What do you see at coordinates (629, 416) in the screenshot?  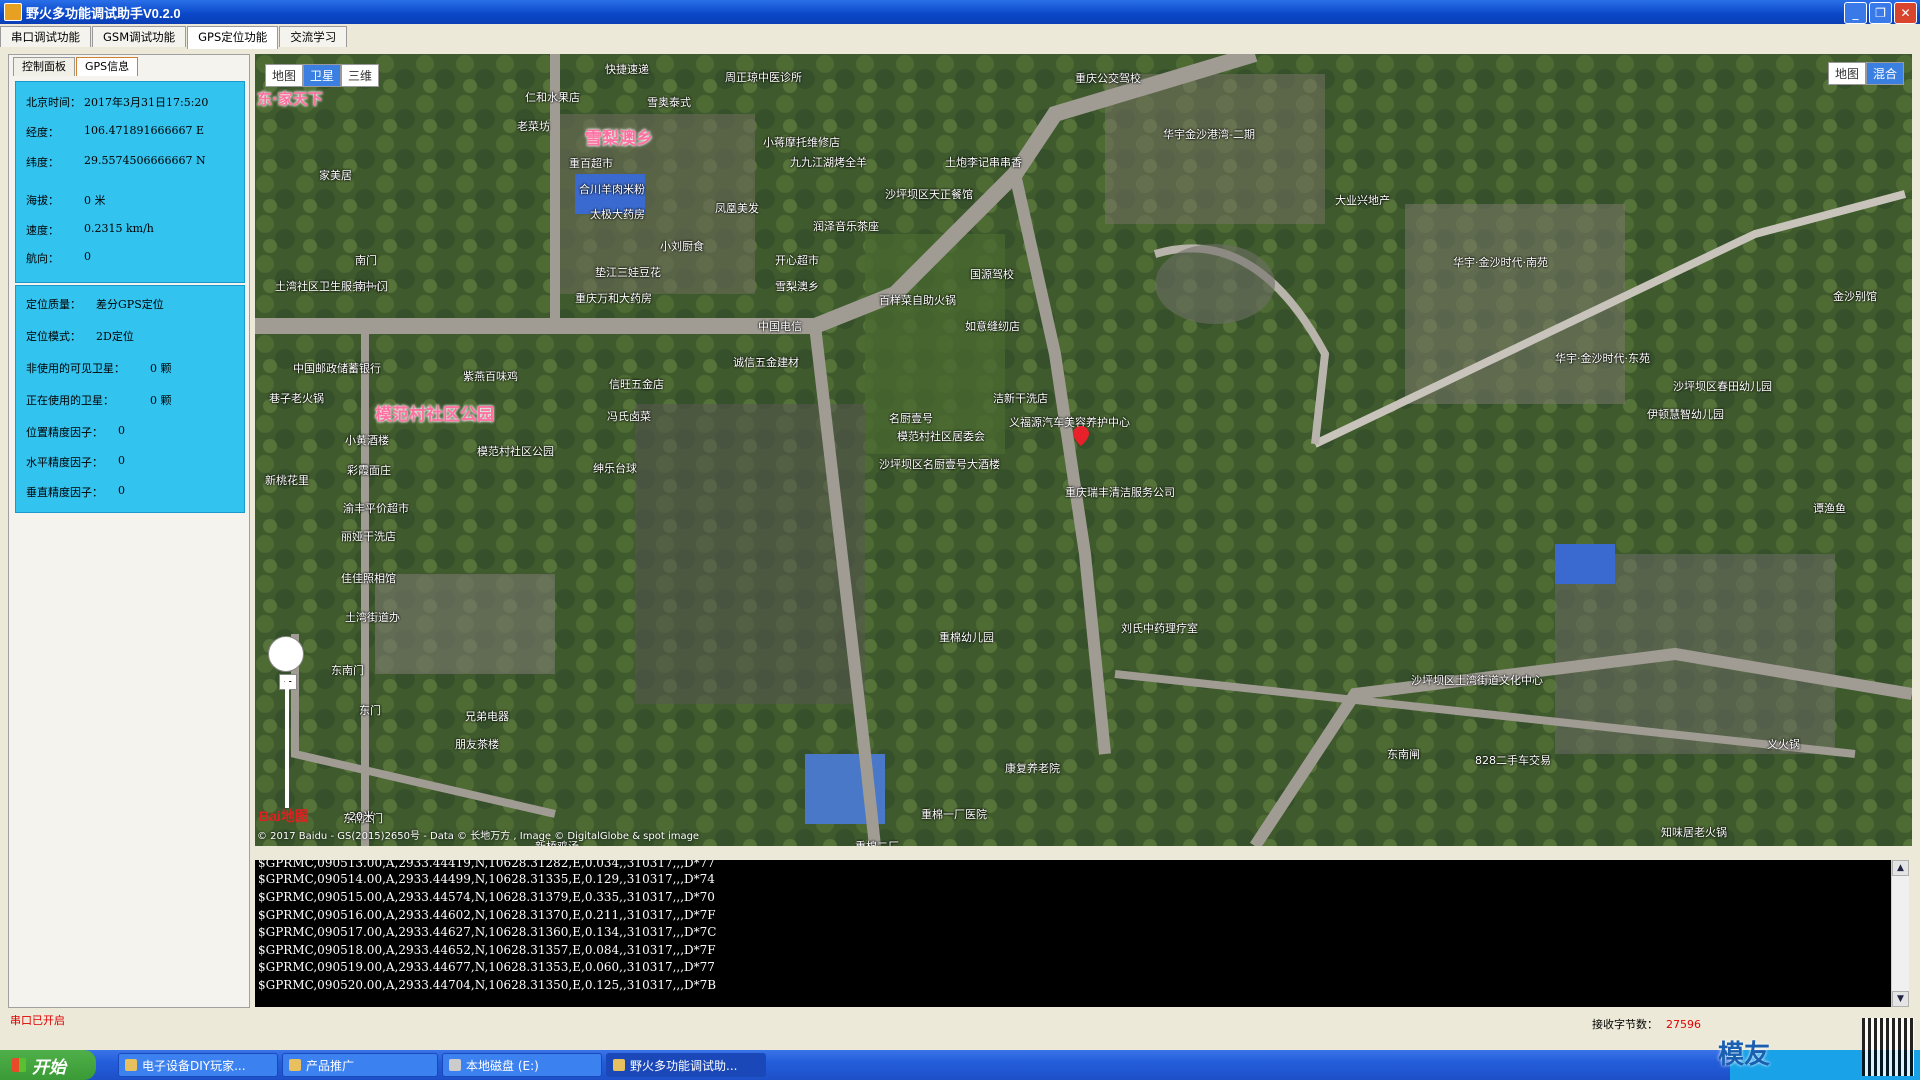 I see `poi-label: 冯氏卤菜` at bounding box center [629, 416].